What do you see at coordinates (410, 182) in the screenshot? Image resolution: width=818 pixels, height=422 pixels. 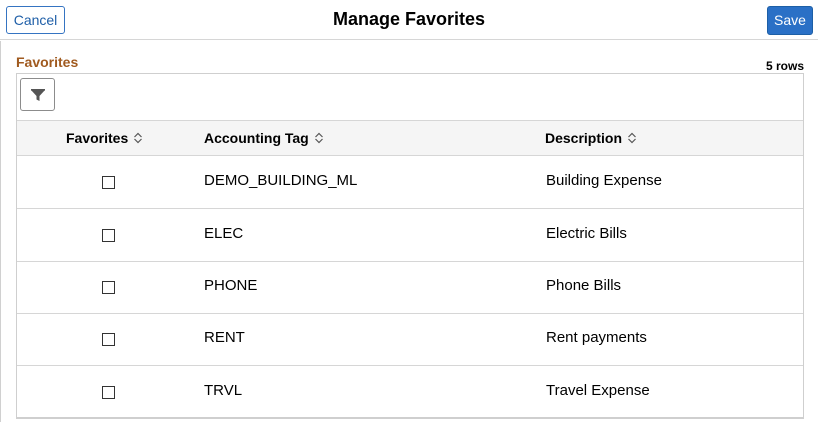 I see `table-row: DEMO_BUILDING_ML Building Expense` at bounding box center [410, 182].